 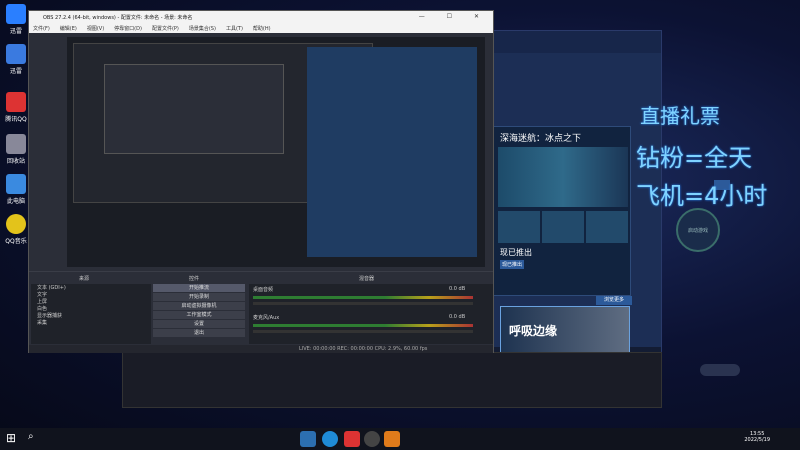 What do you see at coordinates (694, 158) in the screenshot?
I see `overlay-line2: 钻粉=全天` at bounding box center [694, 158].